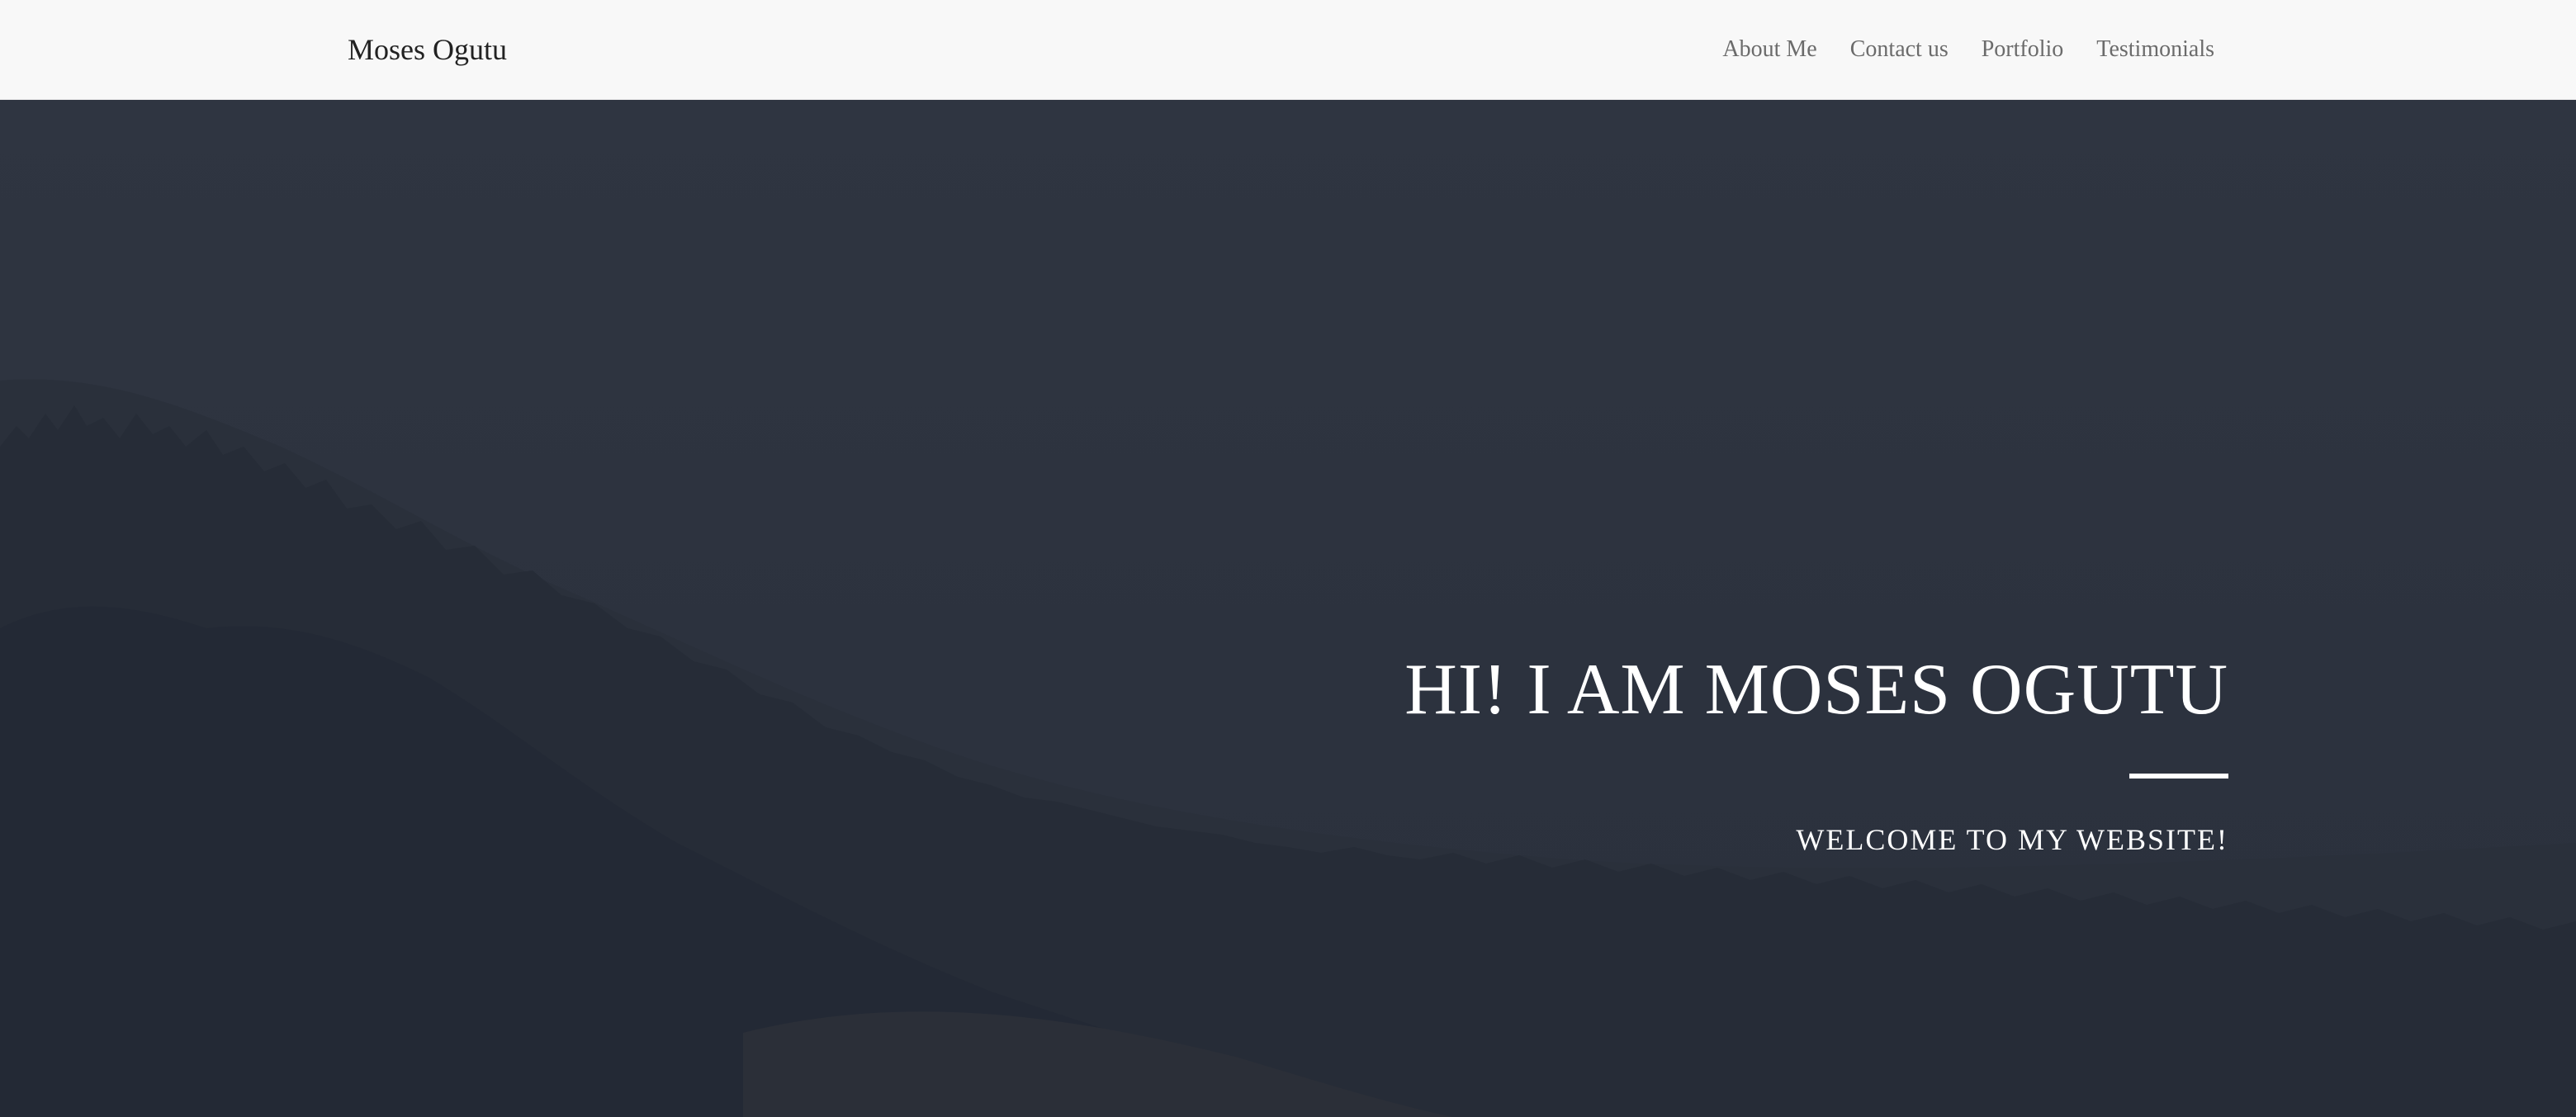 This screenshot has height=1117, width=2576. I want to click on nav-item-about: About Me, so click(1769, 49).